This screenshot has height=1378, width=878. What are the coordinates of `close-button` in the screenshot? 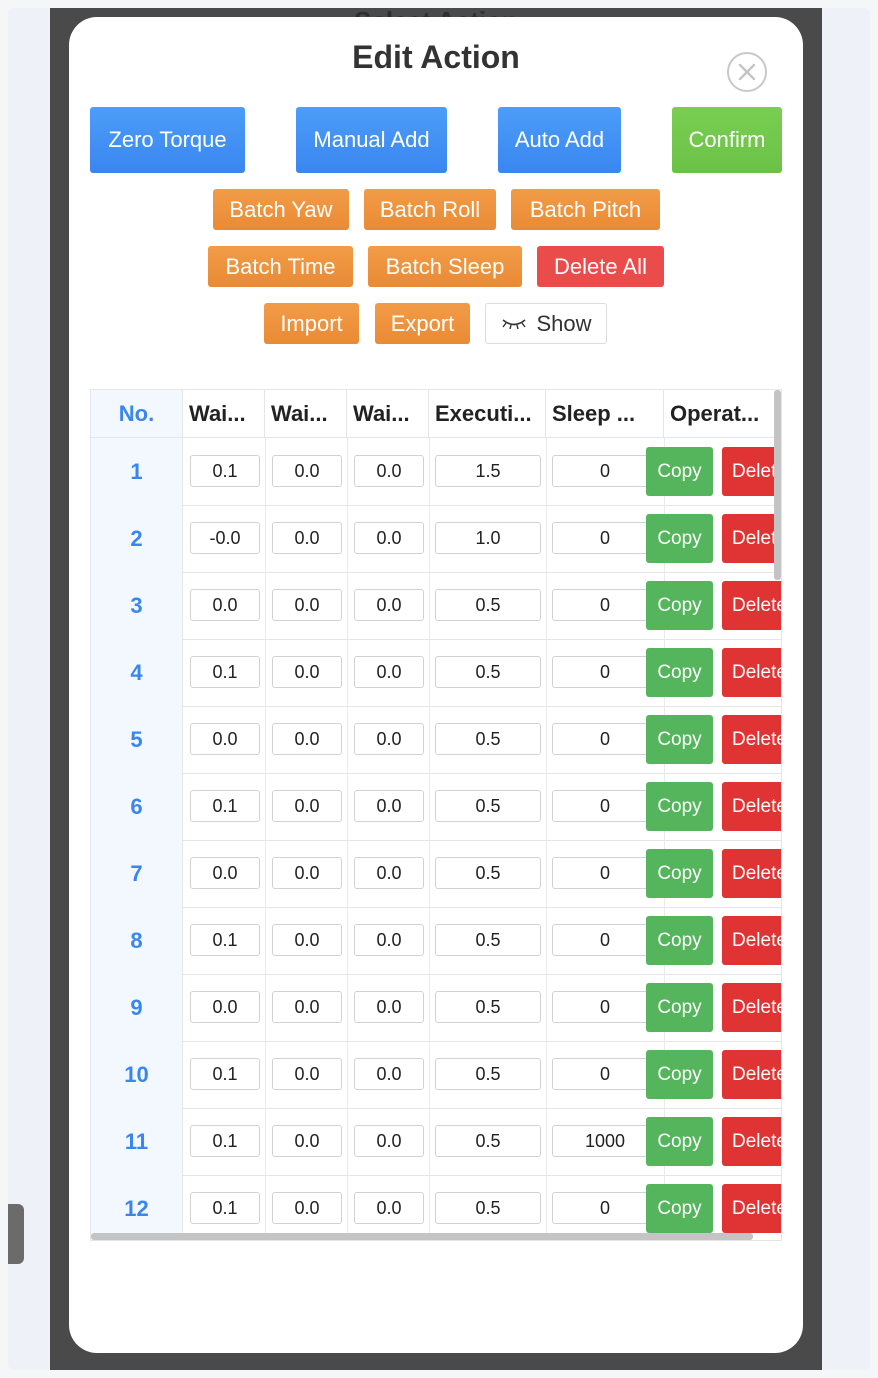 It's located at (747, 72).